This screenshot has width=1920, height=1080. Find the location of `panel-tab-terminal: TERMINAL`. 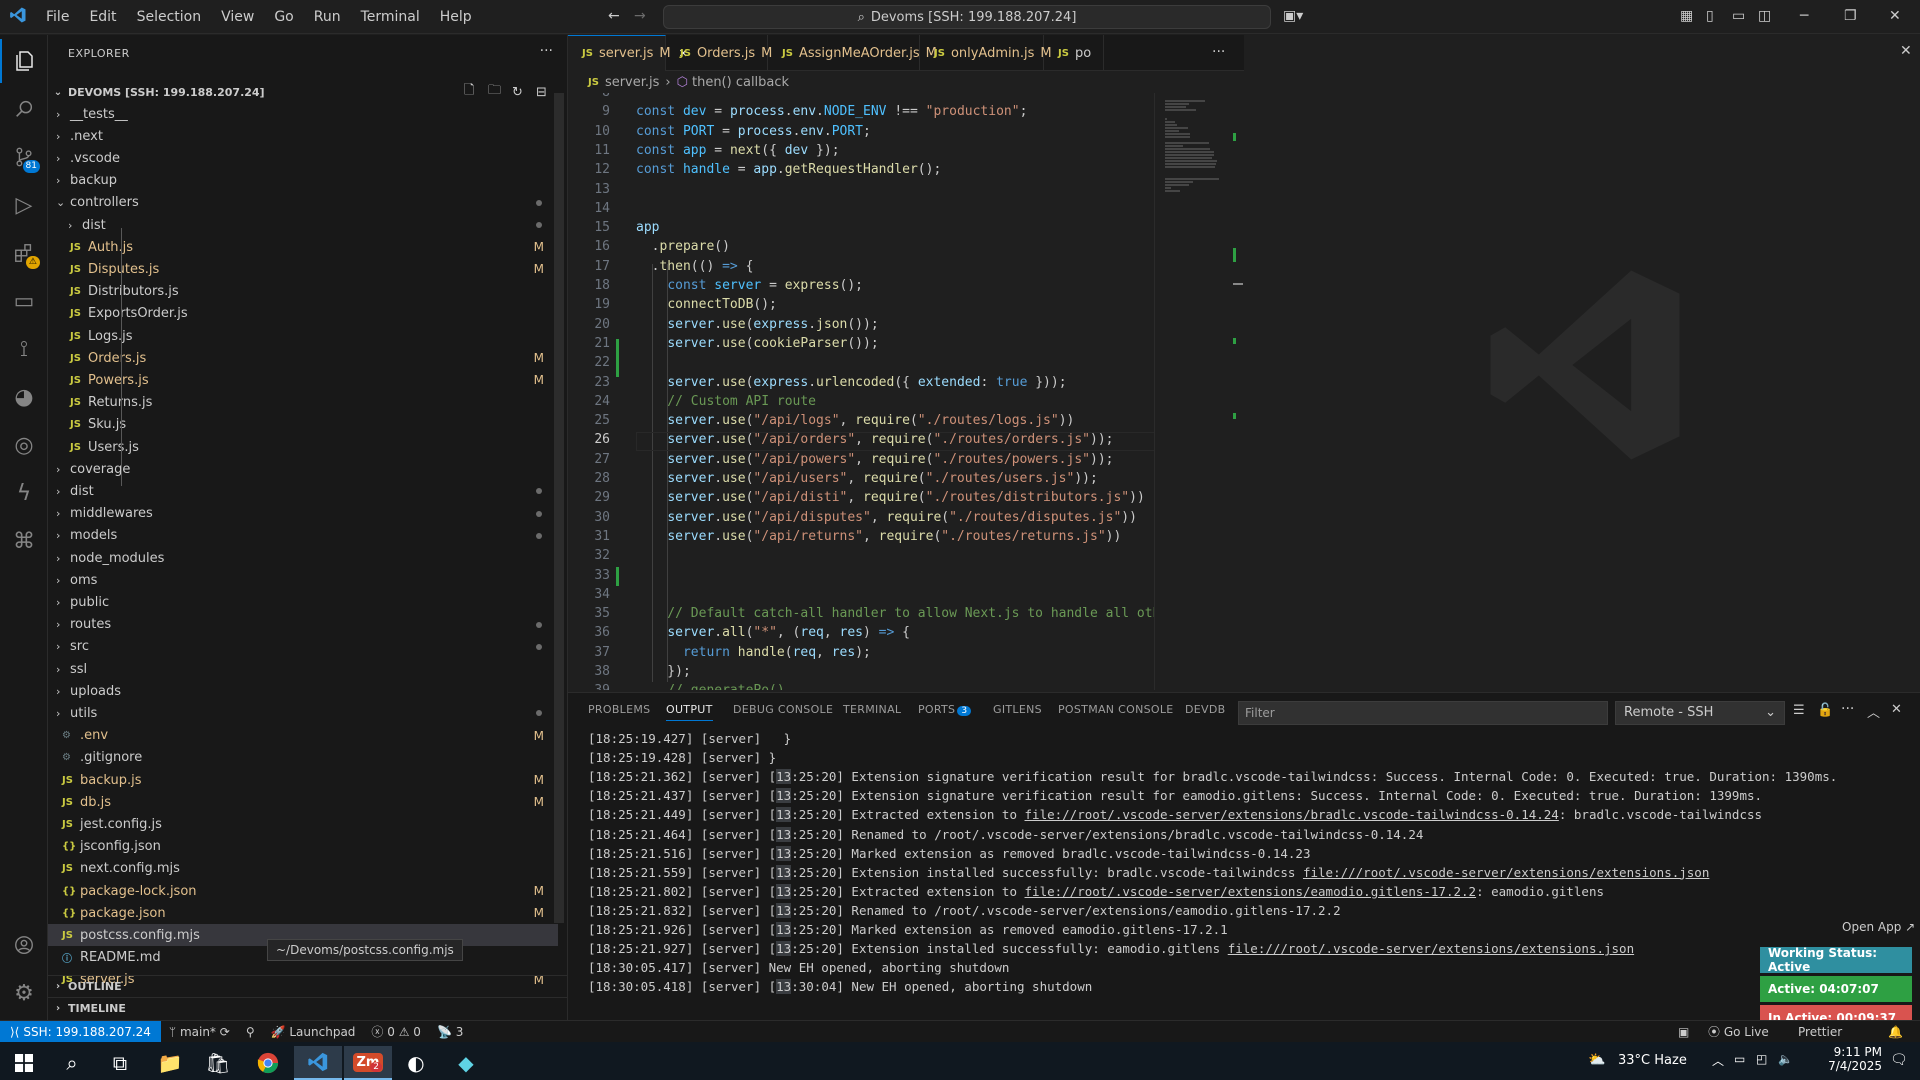

panel-tab-terminal: TERMINAL is located at coordinates (872, 709).